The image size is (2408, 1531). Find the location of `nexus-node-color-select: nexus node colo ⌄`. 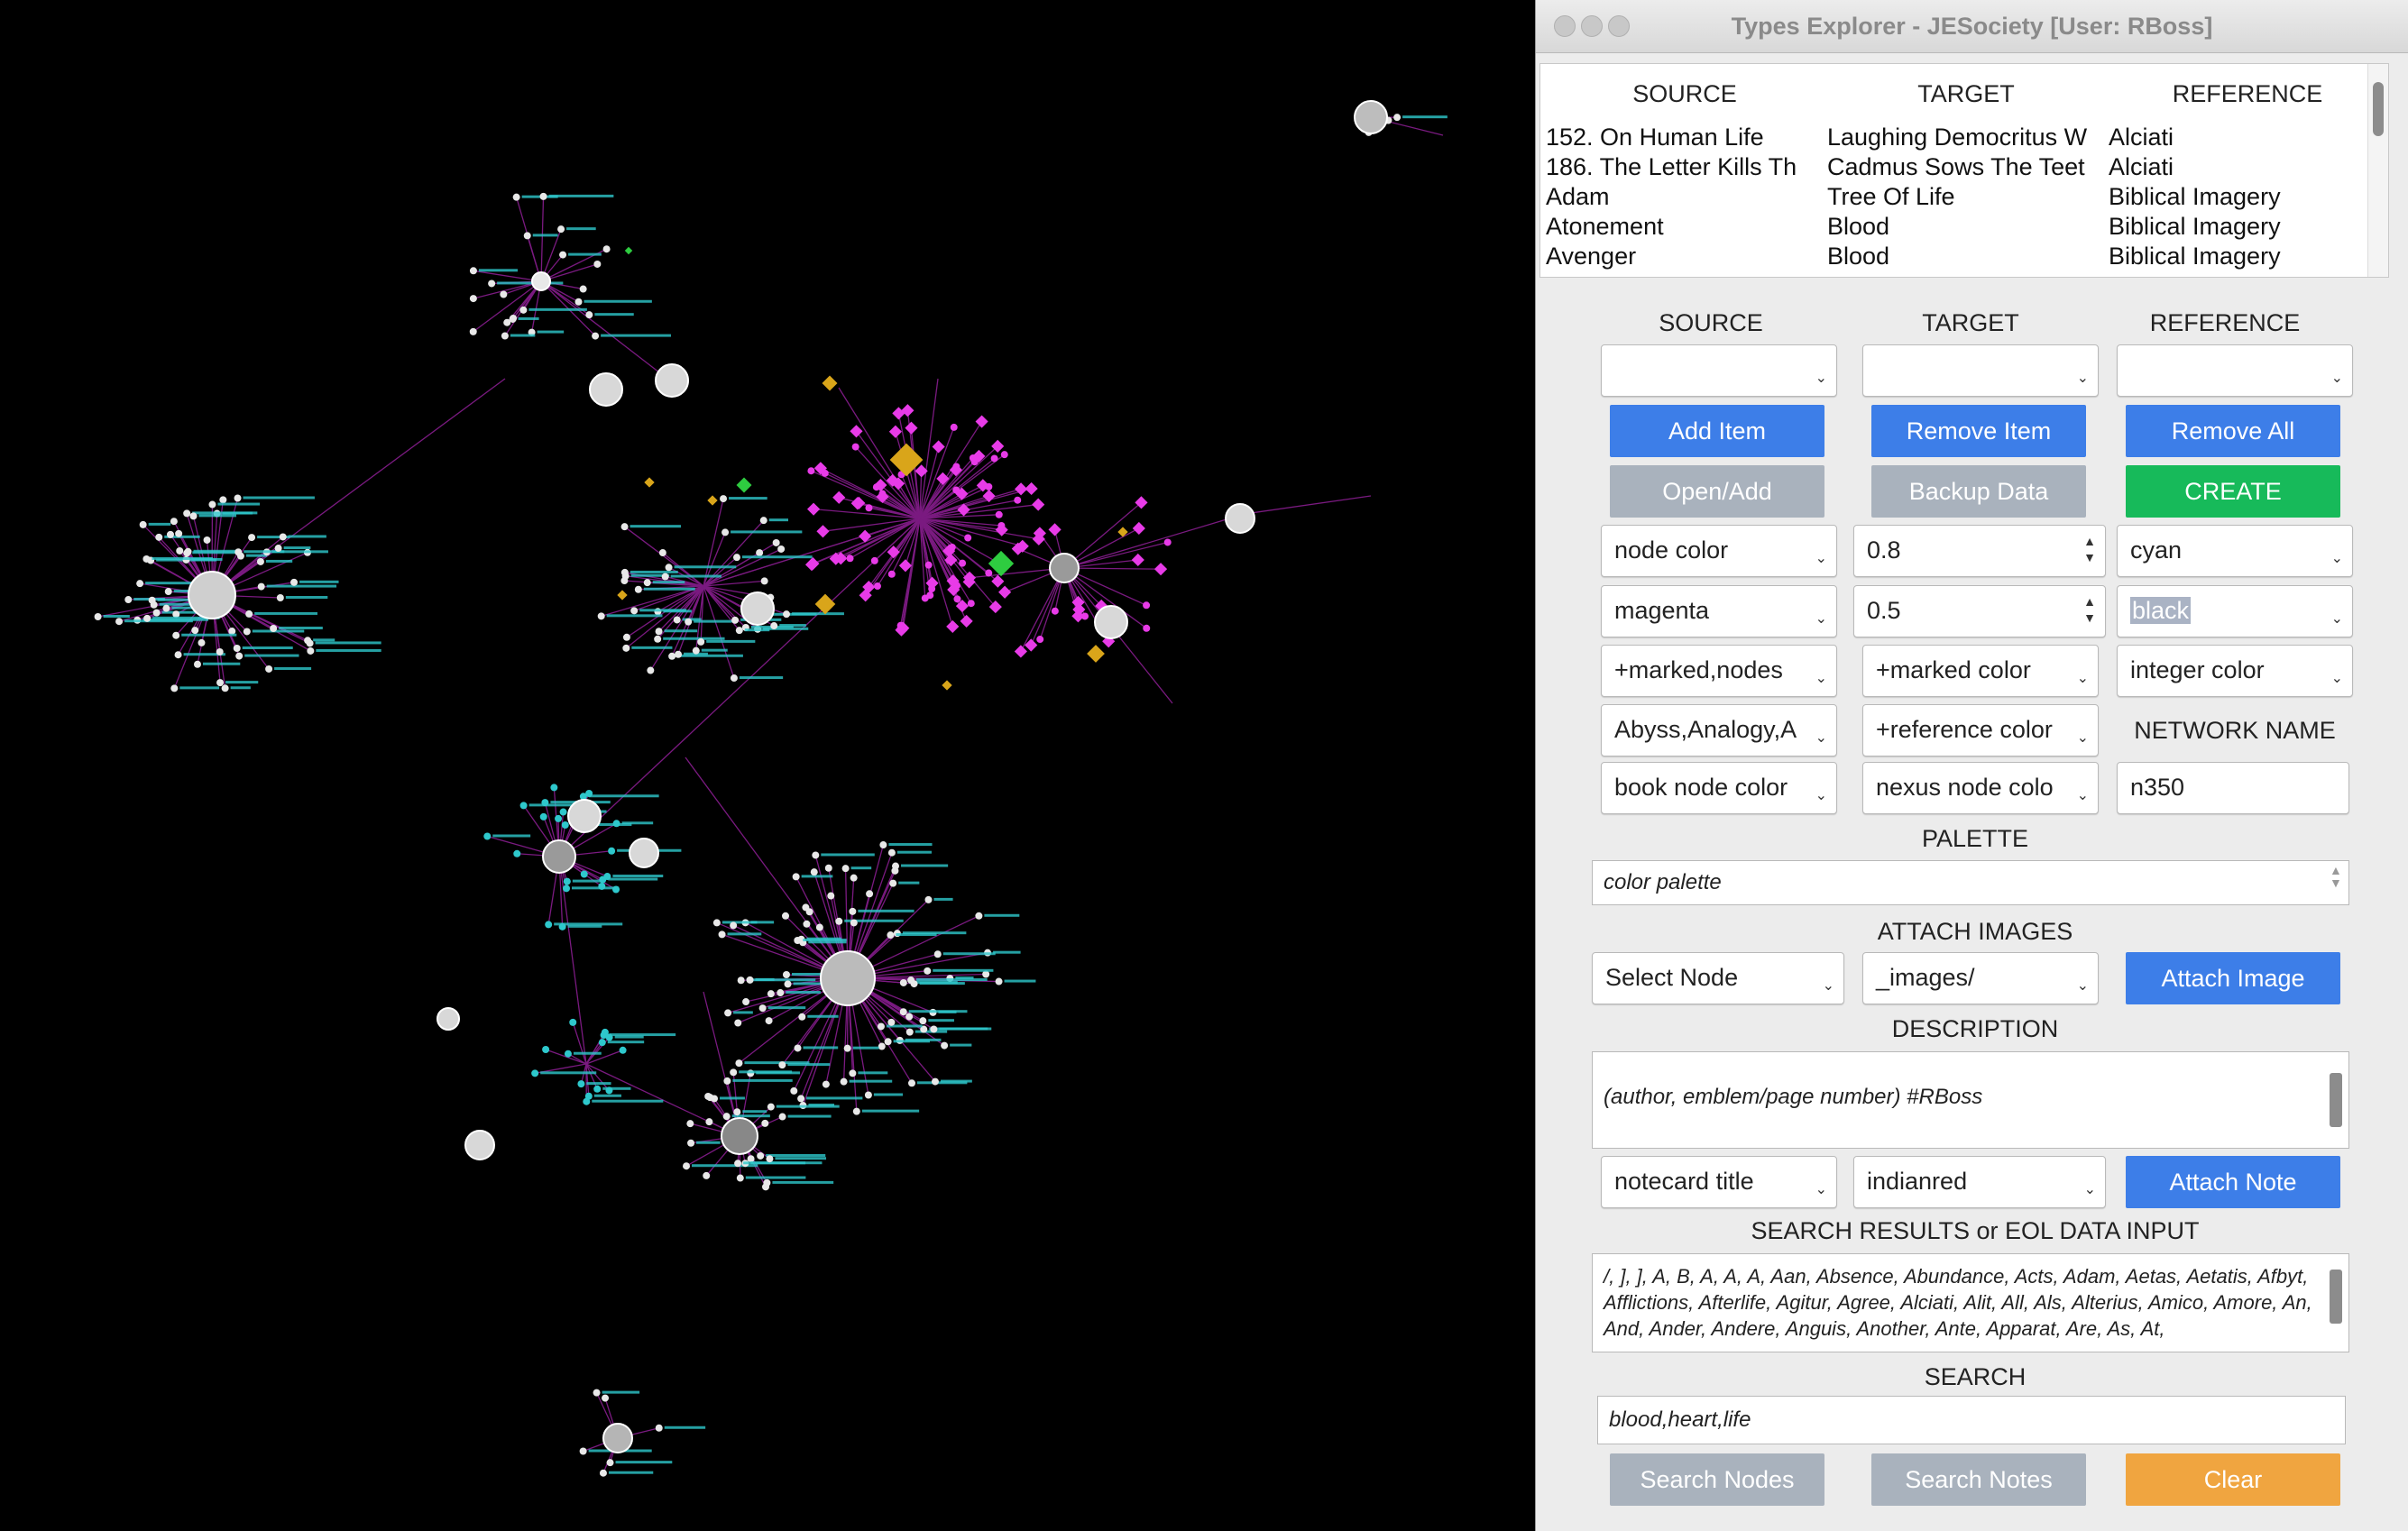

nexus-node-color-select: nexus node colo ⌄ is located at coordinates (1980, 788).